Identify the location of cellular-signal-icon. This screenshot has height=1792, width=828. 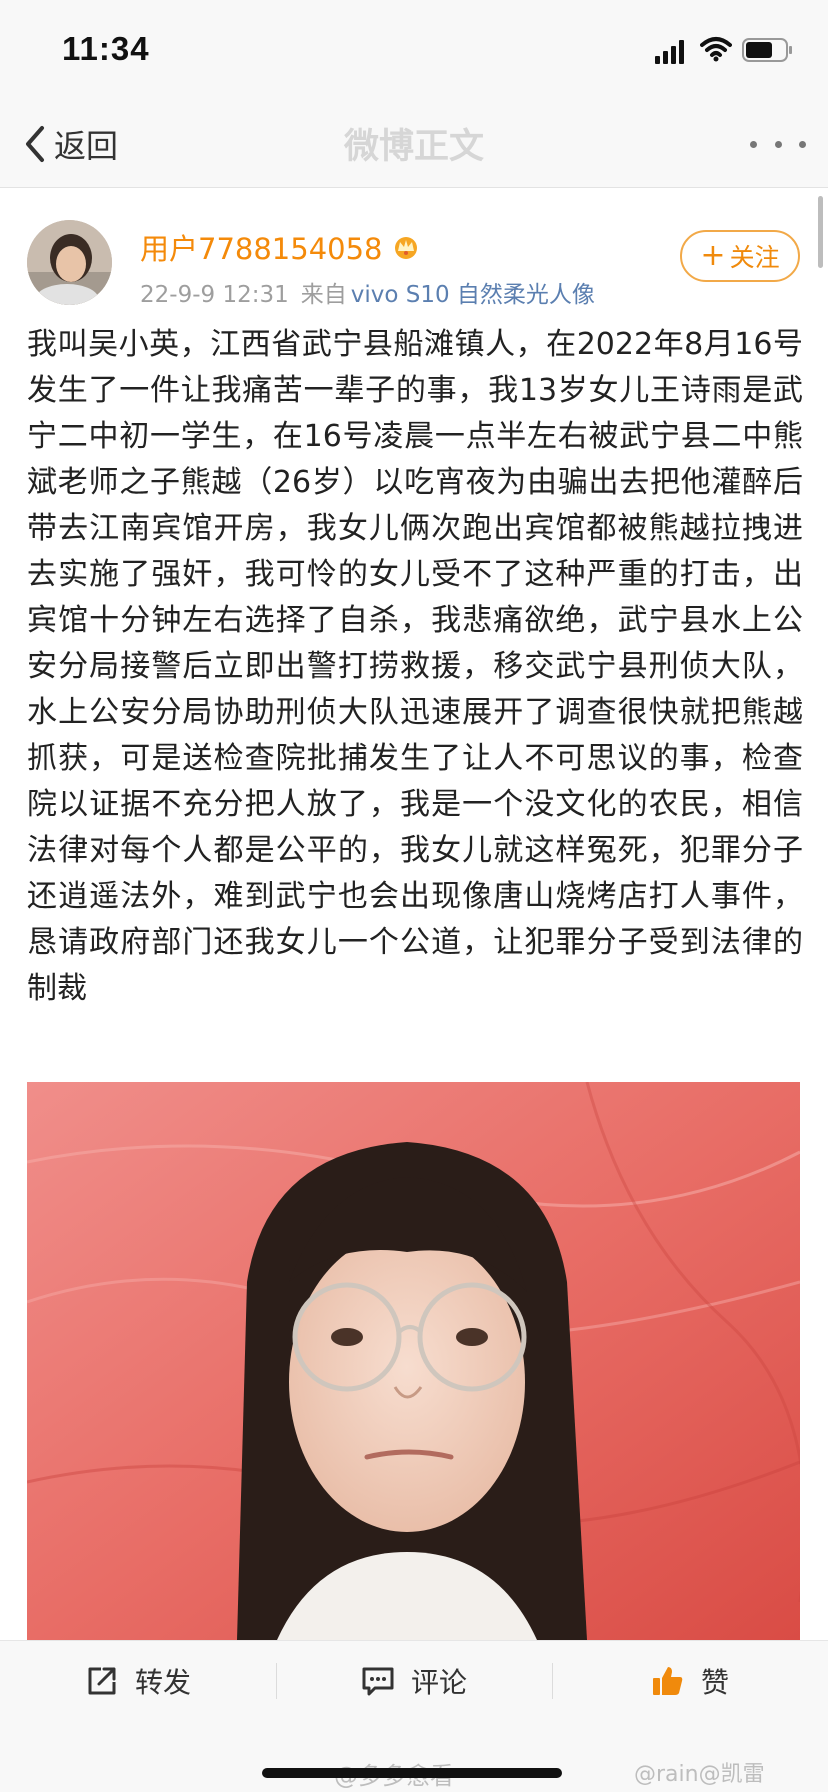
(669, 52).